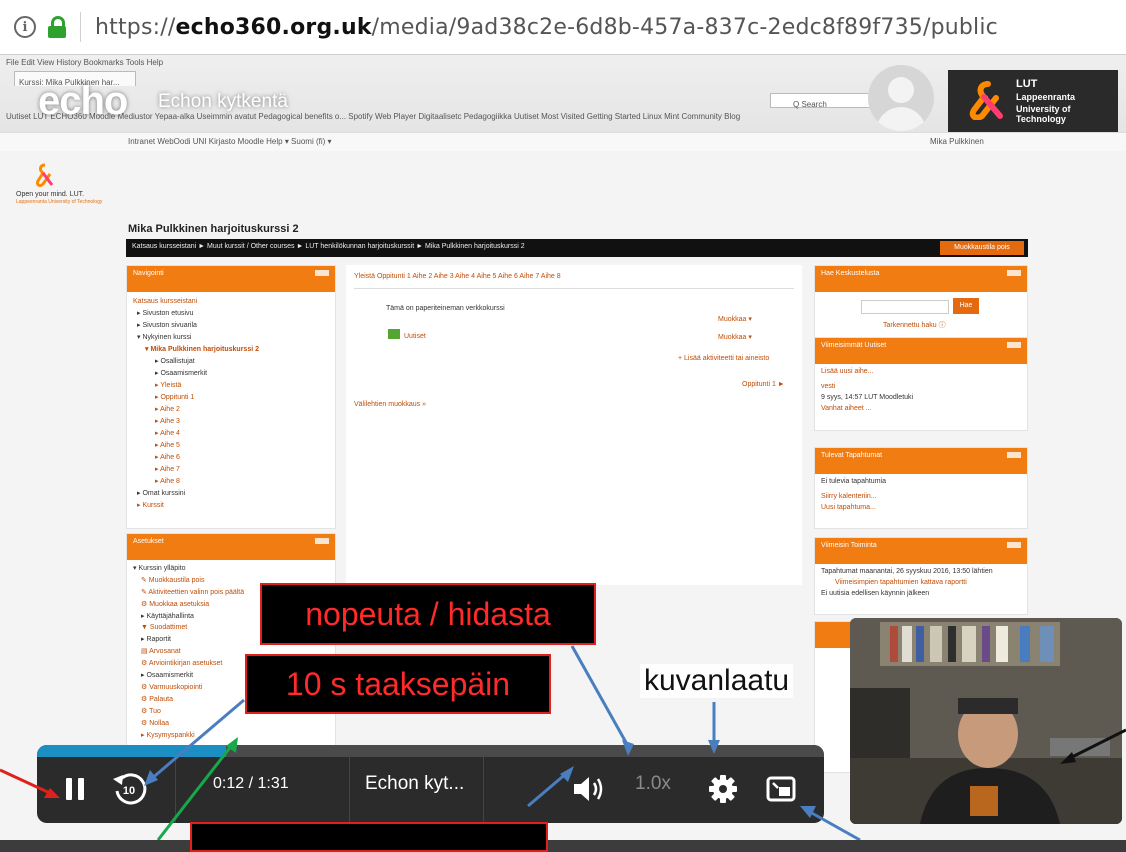  Describe the element at coordinates (164, 337) in the screenshot. I see `nav-item: ▾ Nykyinen kurssi` at that location.